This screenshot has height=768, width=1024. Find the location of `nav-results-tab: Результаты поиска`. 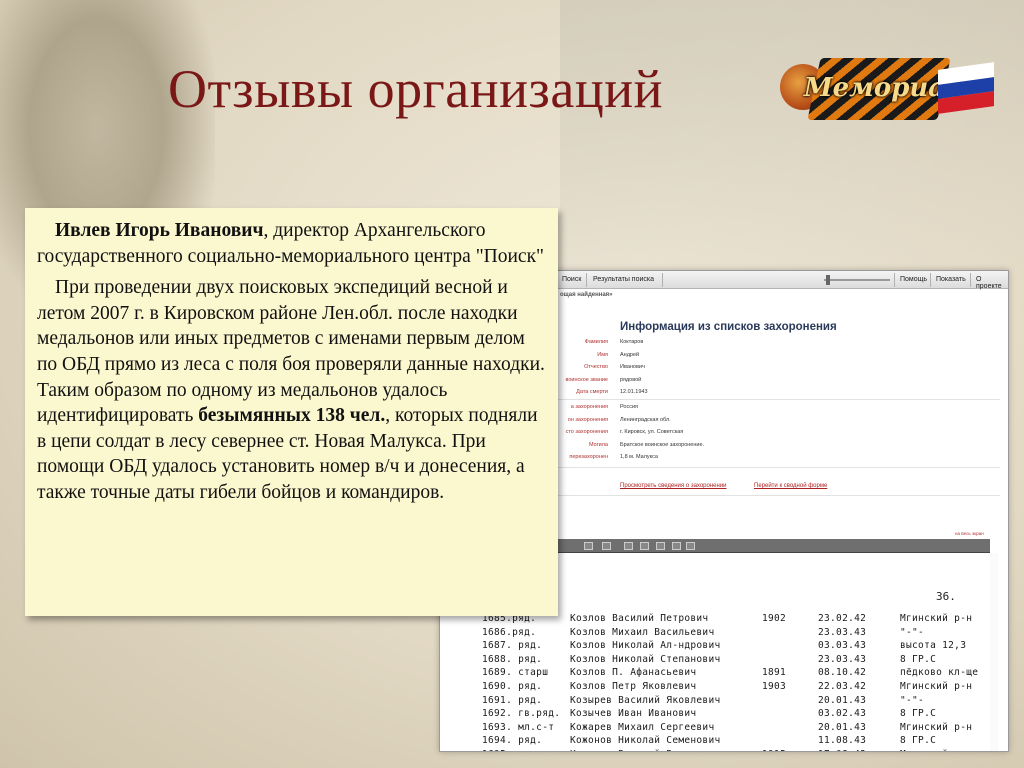

nav-results-tab: Результаты поиска is located at coordinates (623, 279).